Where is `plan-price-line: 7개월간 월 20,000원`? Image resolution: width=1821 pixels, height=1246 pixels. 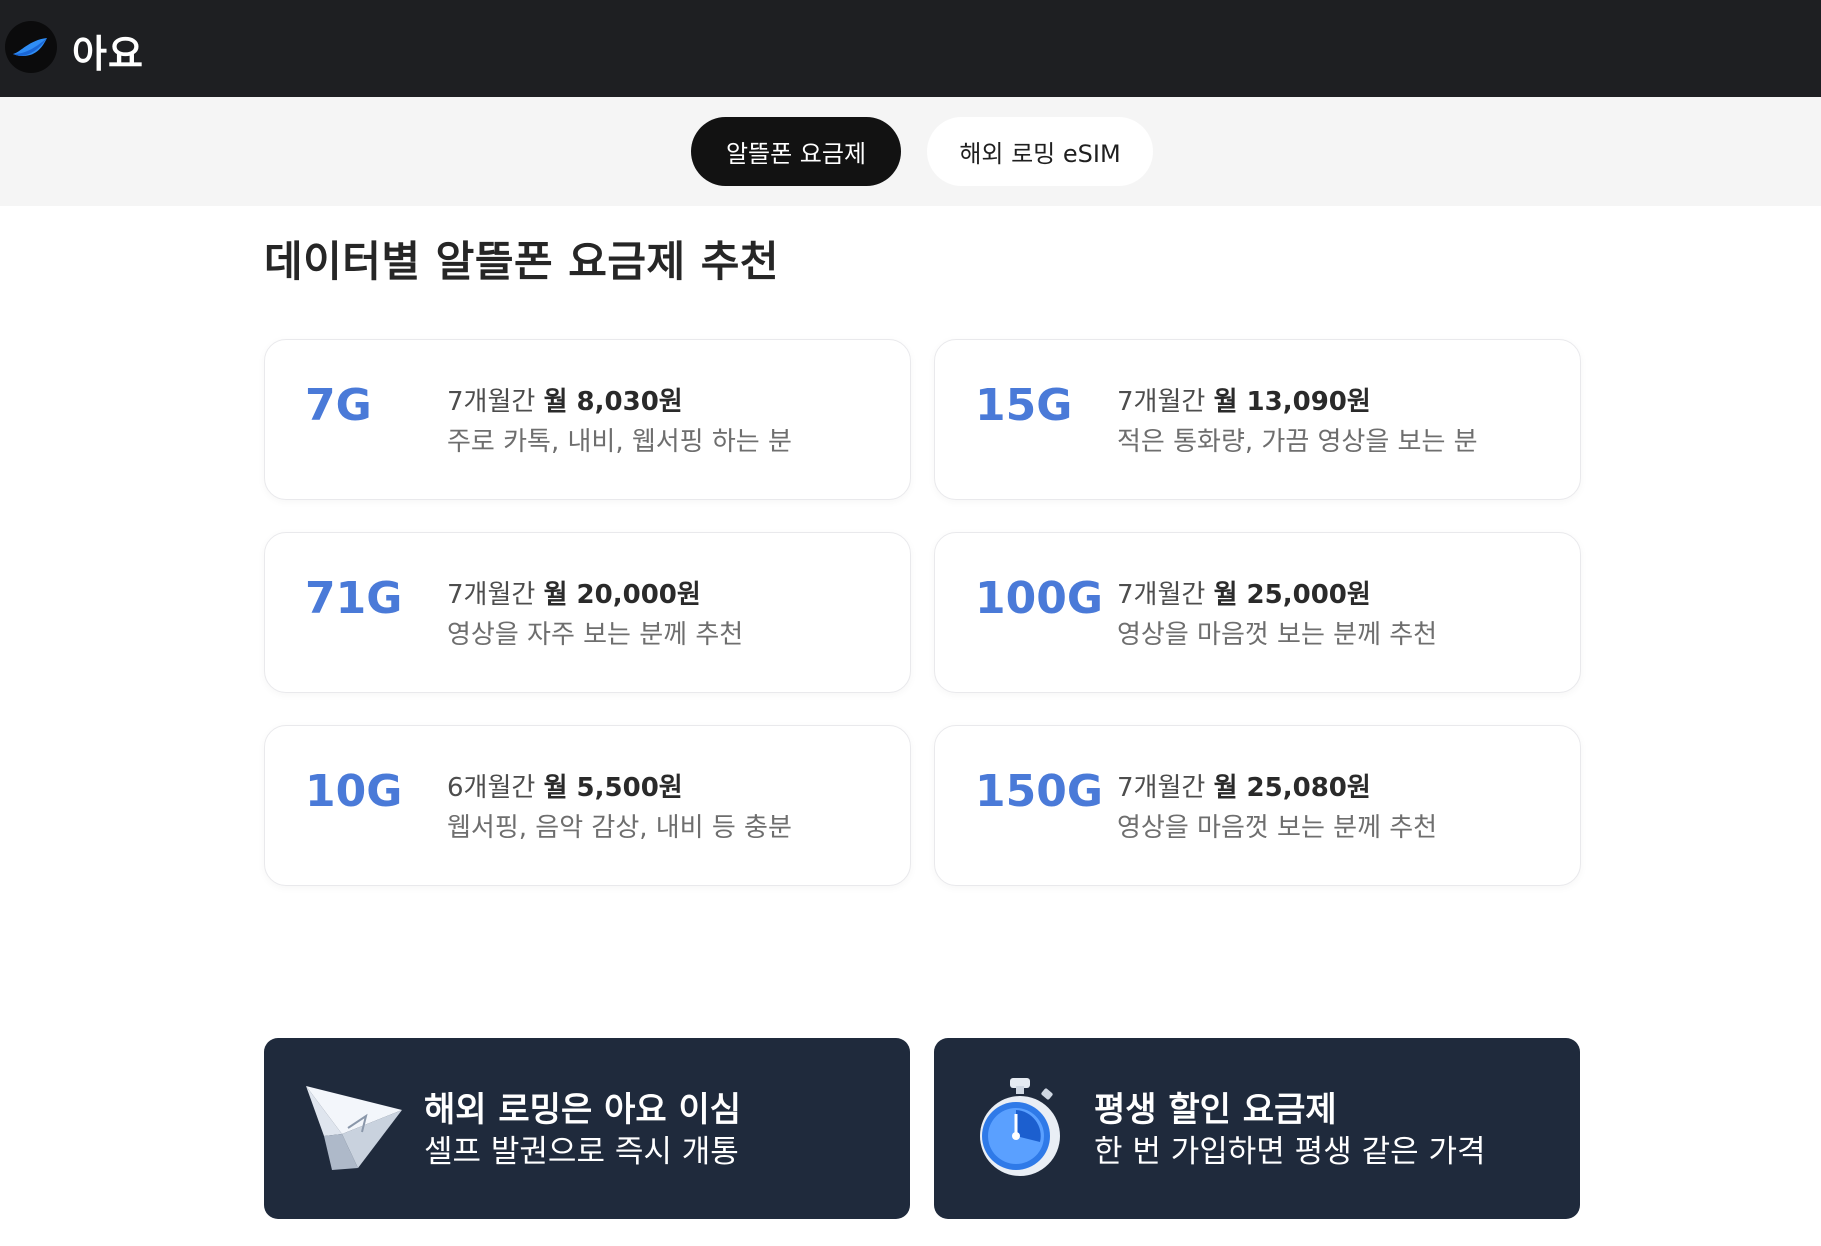 plan-price-line: 7개월간 월 20,000원 is located at coordinates (574, 592).